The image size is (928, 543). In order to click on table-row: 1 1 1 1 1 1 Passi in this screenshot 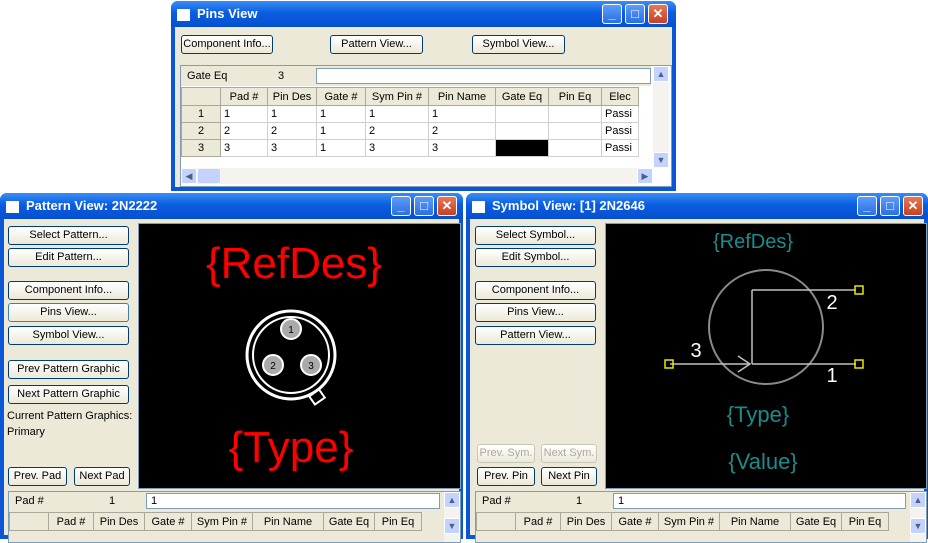, I will do `click(410, 114)`.